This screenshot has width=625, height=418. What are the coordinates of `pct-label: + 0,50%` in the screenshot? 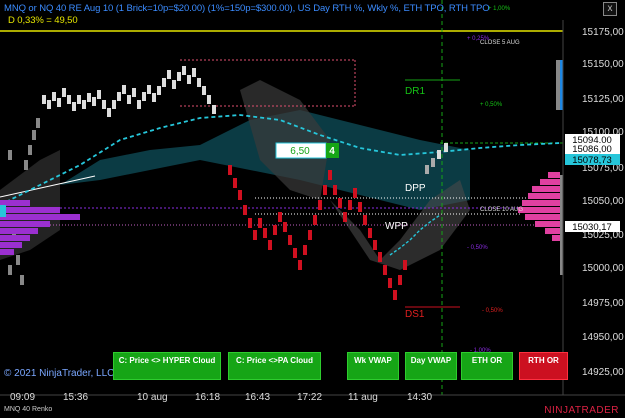 It's located at (491, 105).